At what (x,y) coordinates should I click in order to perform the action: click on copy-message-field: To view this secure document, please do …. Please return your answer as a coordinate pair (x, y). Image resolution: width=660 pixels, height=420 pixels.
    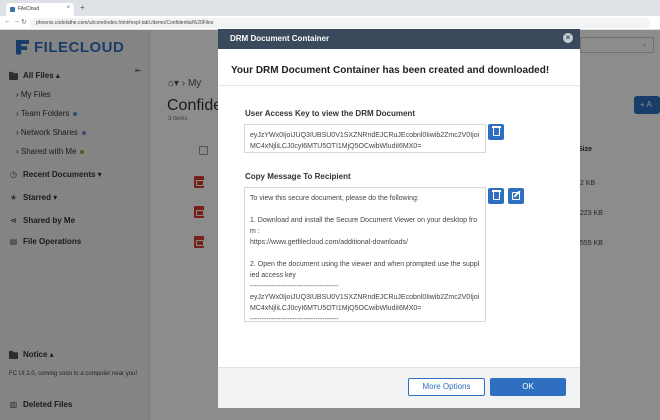
    Looking at the image, I should click on (365, 254).